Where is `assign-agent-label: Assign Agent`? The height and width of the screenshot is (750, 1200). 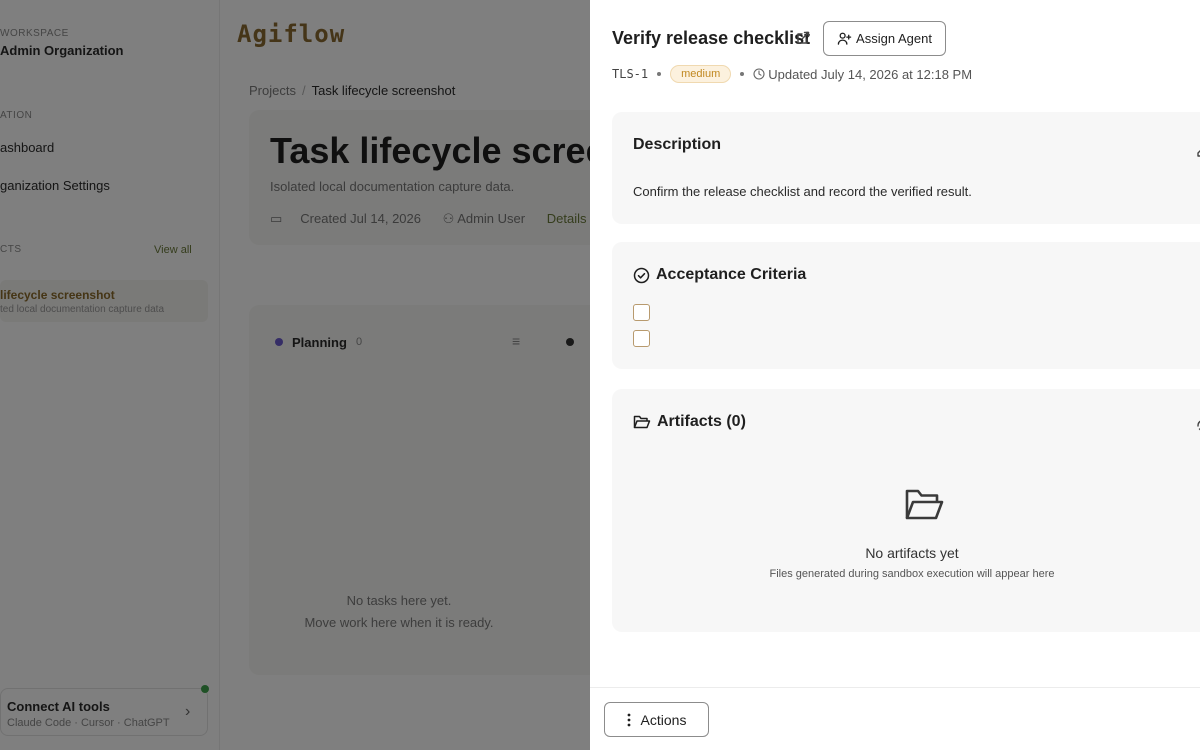 assign-agent-label: Assign Agent is located at coordinates (894, 38).